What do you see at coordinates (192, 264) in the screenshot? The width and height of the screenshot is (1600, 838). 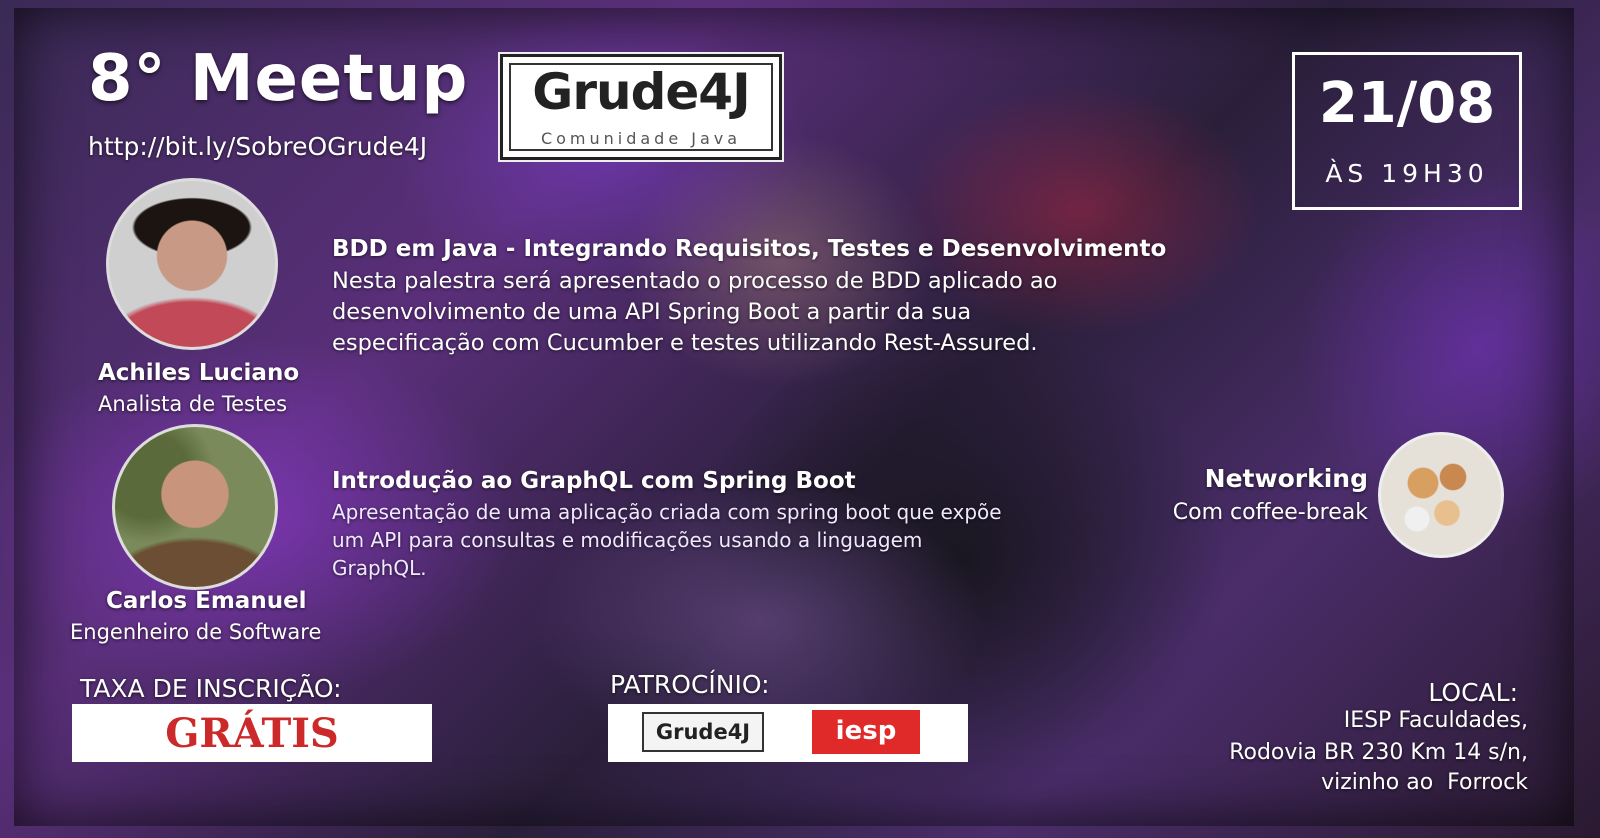 I see `speaker-avatar-achiles` at bounding box center [192, 264].